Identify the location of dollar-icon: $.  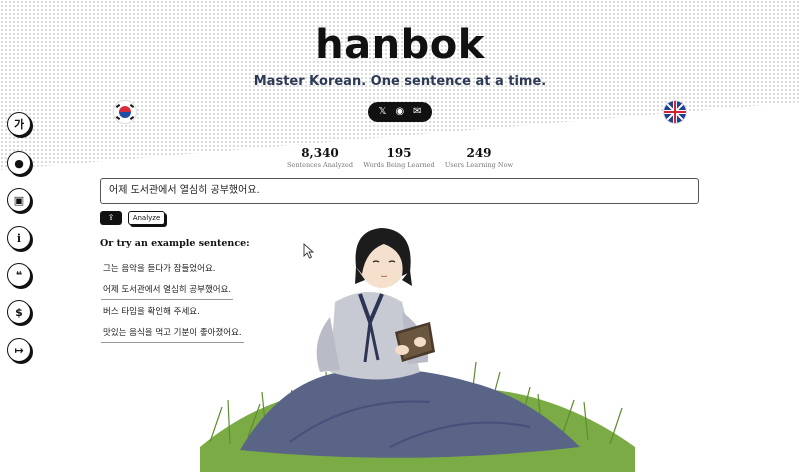
(19, 312).